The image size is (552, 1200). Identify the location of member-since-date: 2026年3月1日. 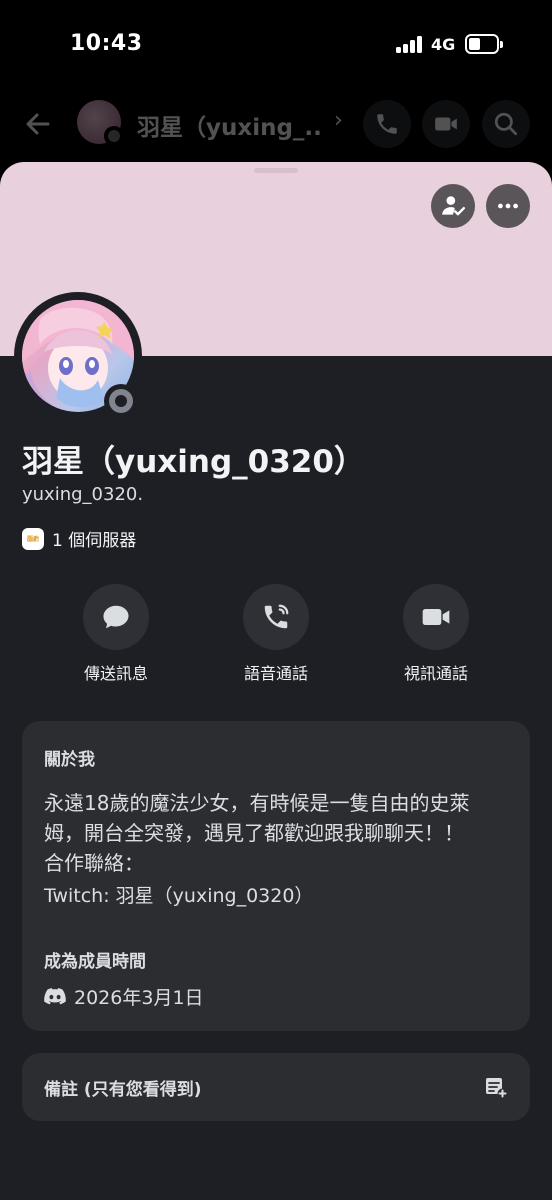
(139, 998).